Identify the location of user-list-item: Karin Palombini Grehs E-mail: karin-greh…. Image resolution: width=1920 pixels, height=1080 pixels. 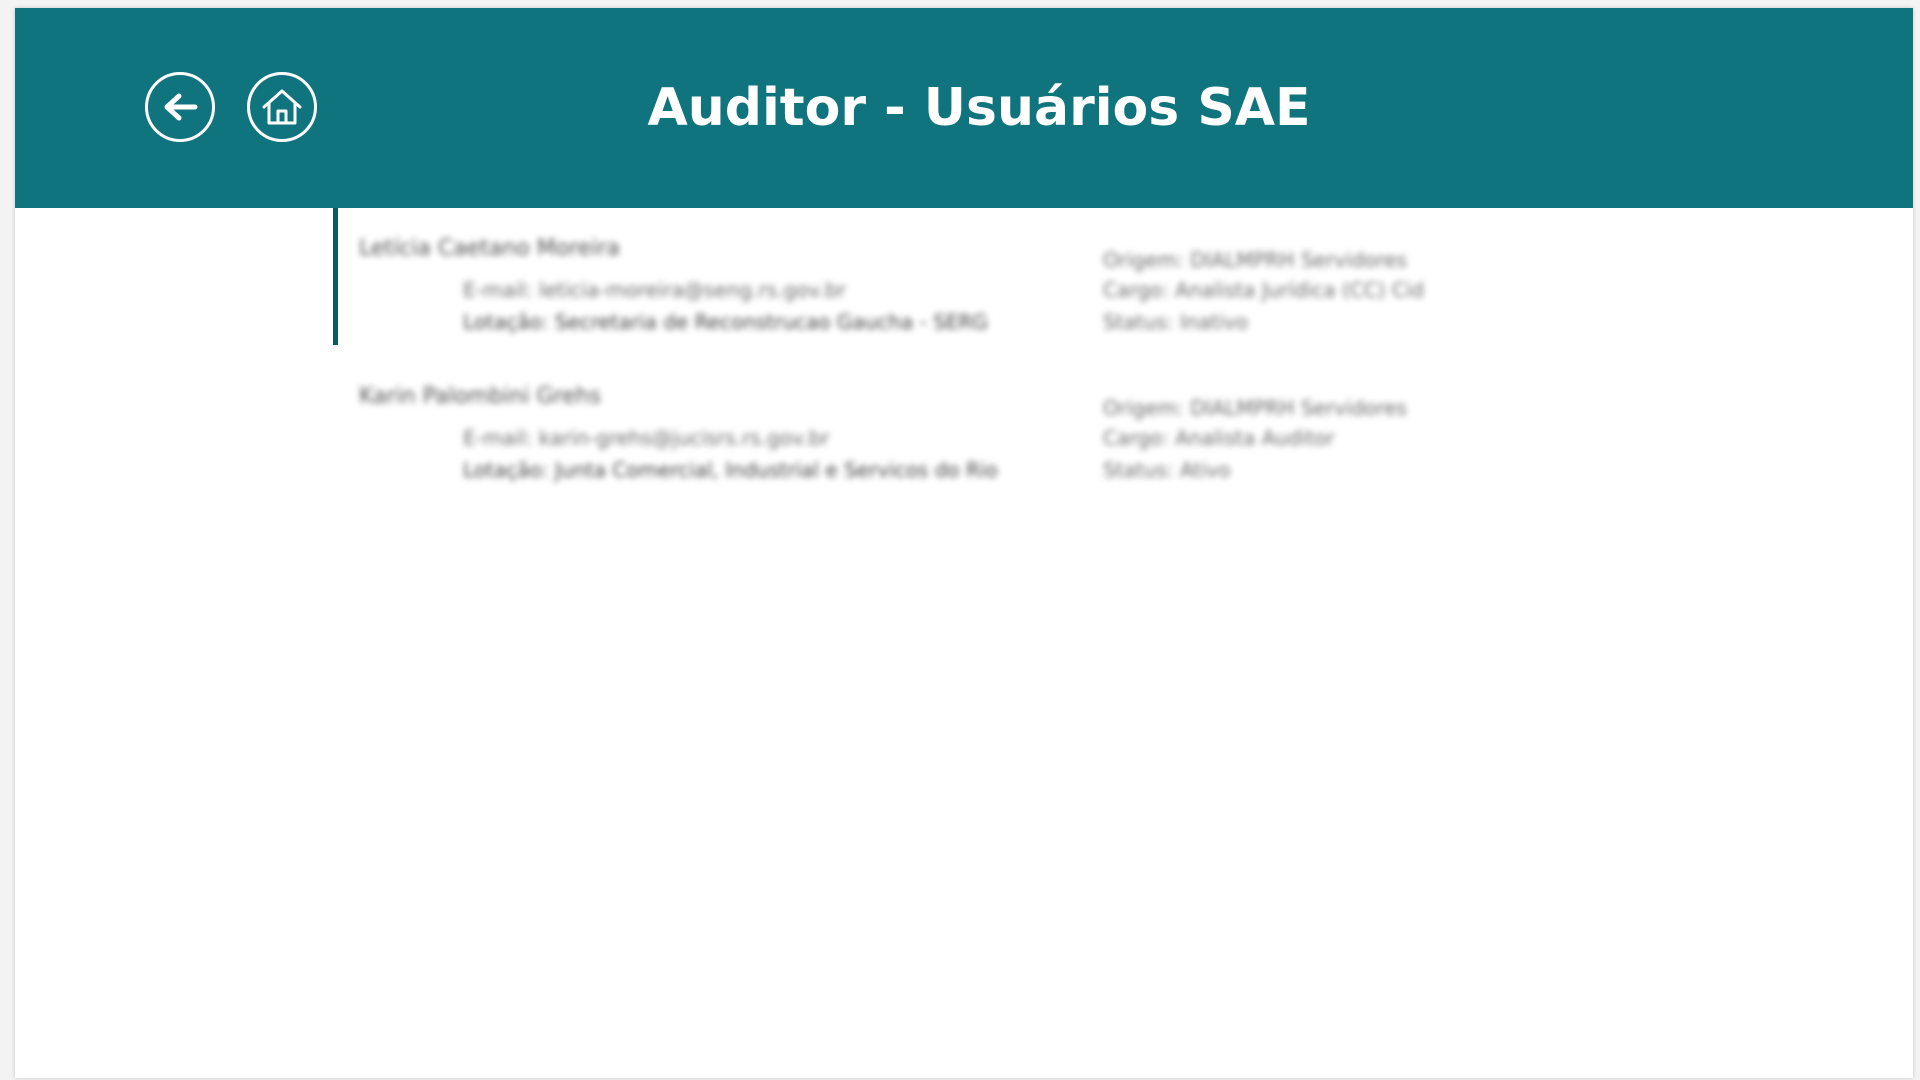
(983, 430).